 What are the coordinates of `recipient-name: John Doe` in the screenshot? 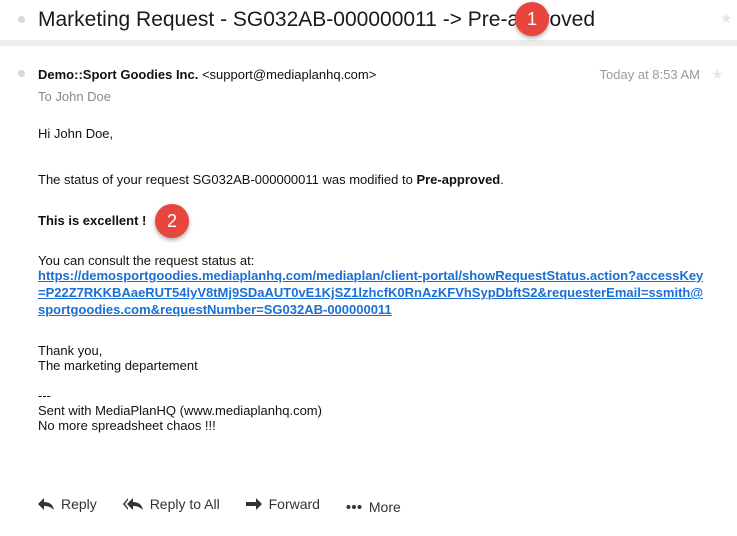 It's located at (83, 96).